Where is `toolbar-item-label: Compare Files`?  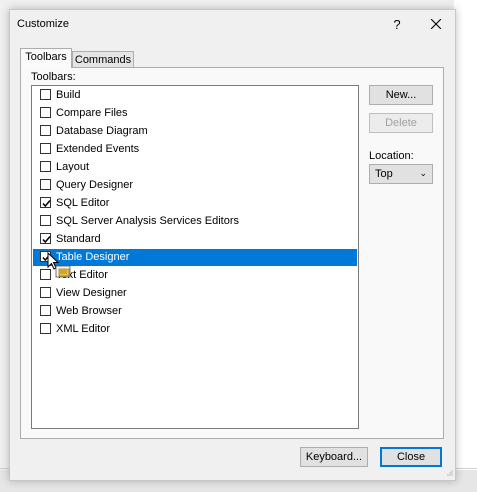 toolbar-item-label: Compare Files is located at coordinates (92, 113).